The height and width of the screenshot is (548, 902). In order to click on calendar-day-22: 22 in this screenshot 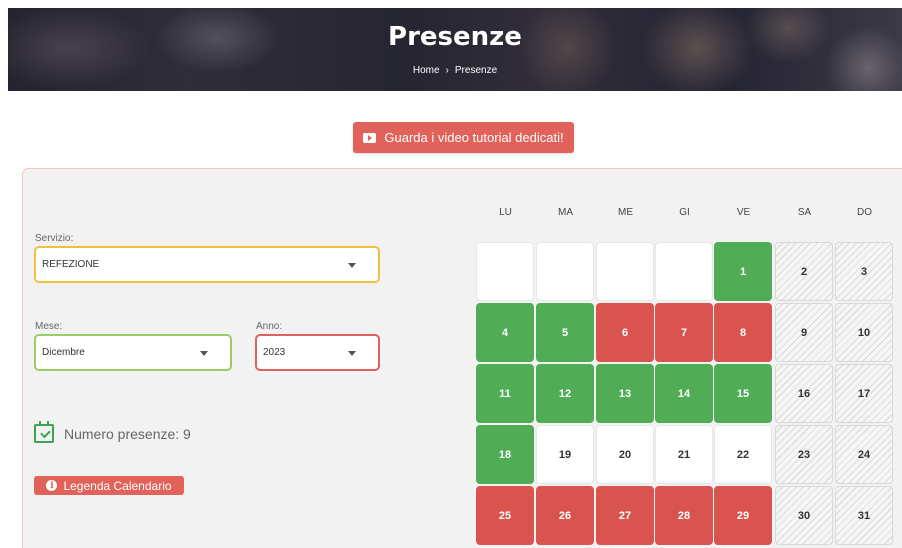, I will do `click(743, 454)`.